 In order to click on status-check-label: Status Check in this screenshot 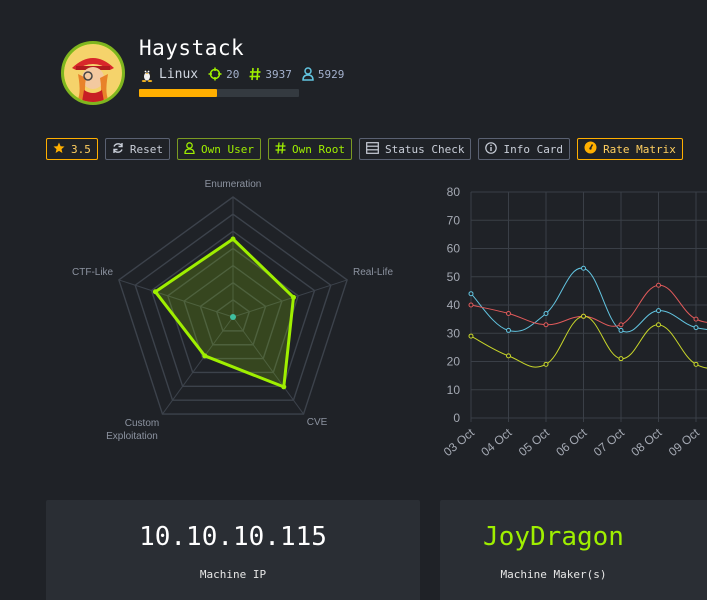, I will do `click(424, 149)`.